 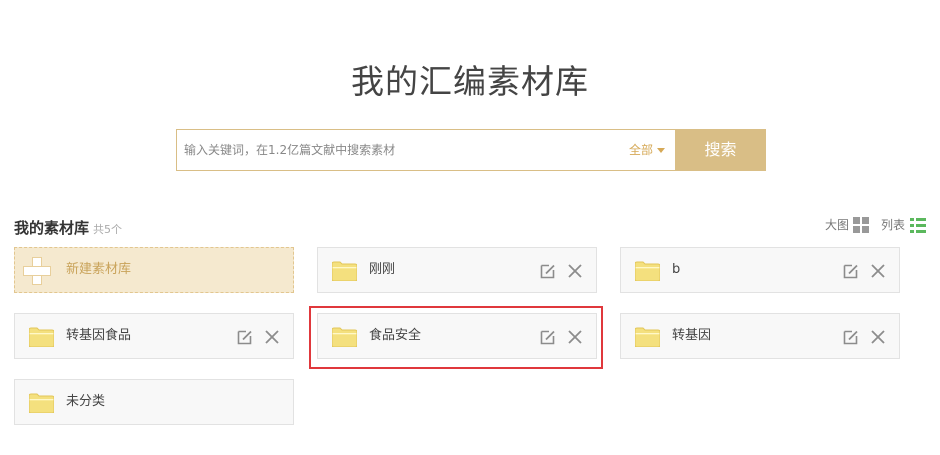 I want to click on library-name: b, so click(x=676, y=269).